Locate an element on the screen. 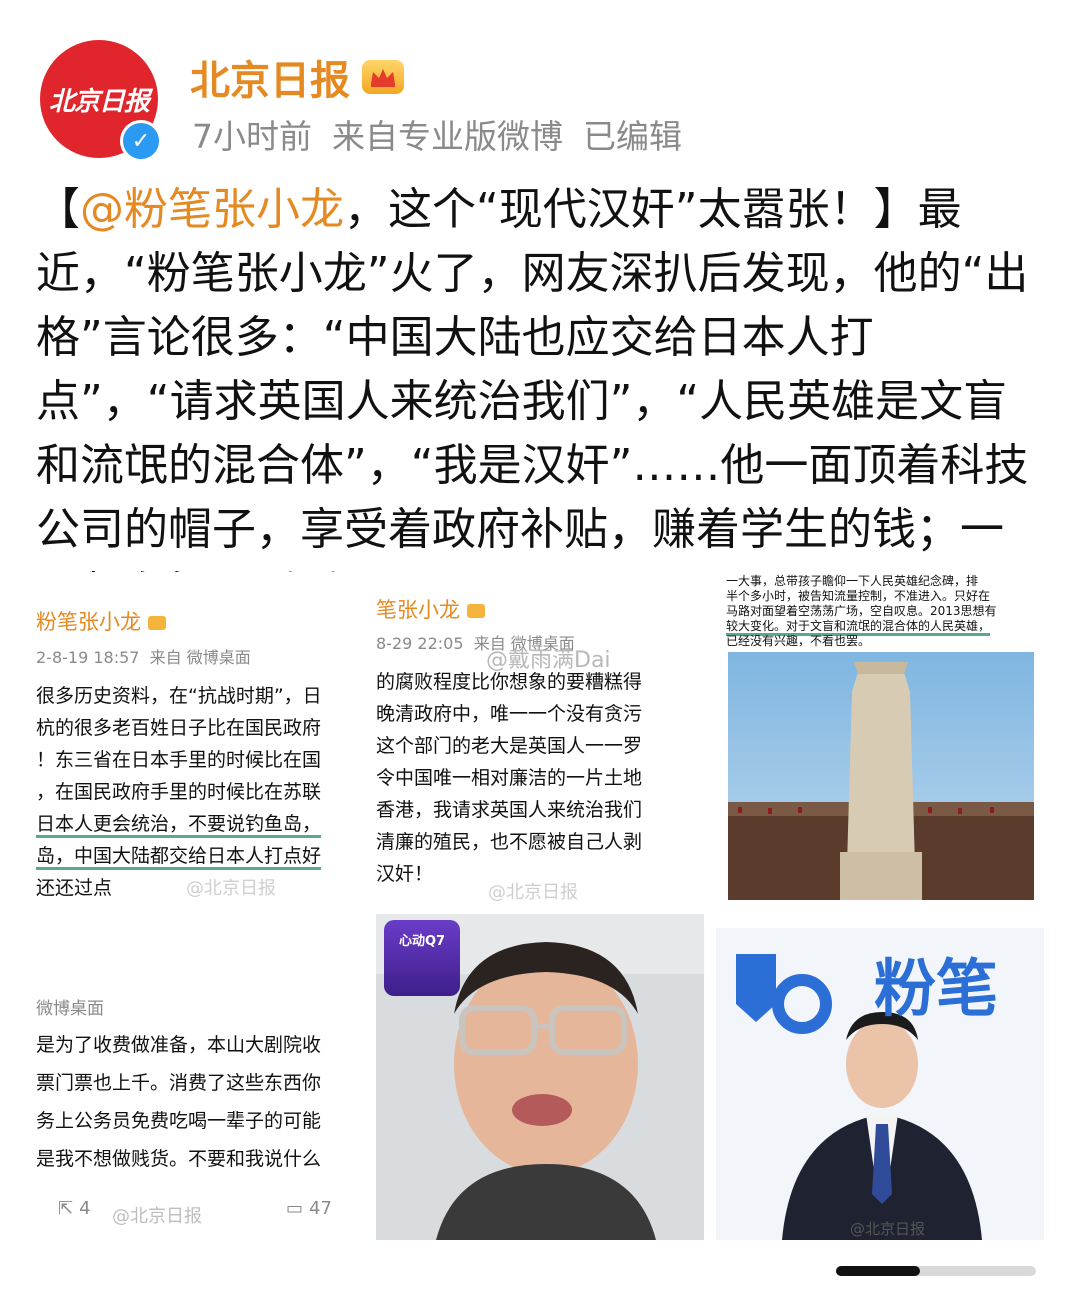 Image resolution: width=1080 pixels, height=1304 pixels. img3-line: 半个多小时，被告知流量控制，不准进入。只好在 is located at coordinates (858, 596).